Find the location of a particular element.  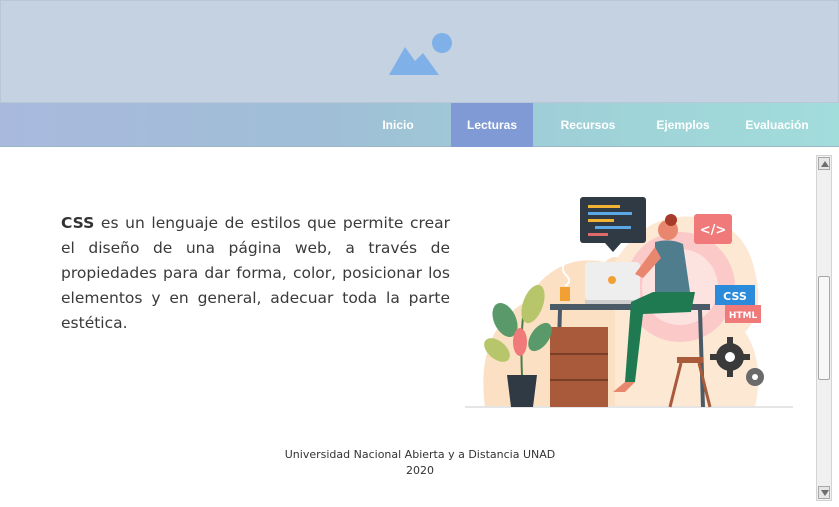

code-badge-text: </> is located at coordinates (713, 230).